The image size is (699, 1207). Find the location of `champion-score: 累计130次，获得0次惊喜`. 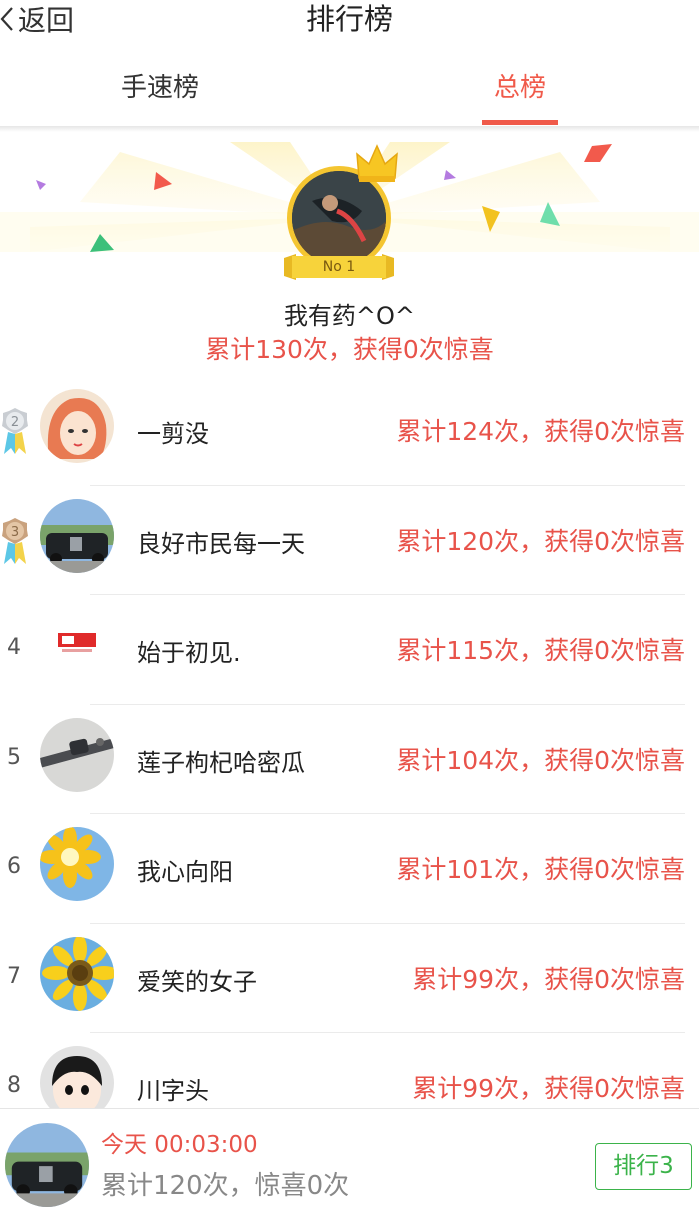

champion-score: 累计130次，获得0次惊喜 is located at coordinates (349, 349).